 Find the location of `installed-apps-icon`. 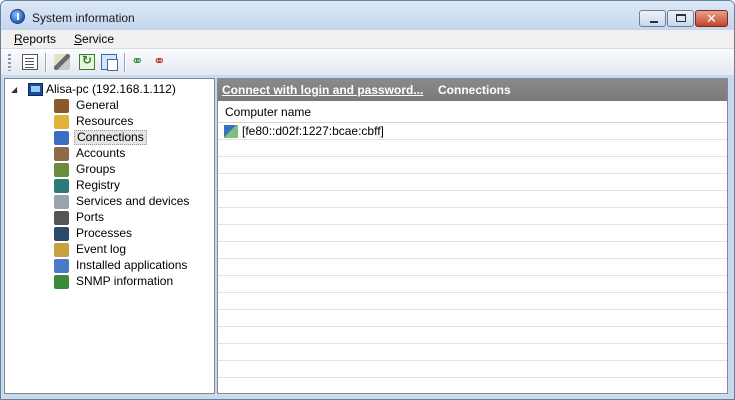

installed-apps-icon is located at coordinates (61, 266).